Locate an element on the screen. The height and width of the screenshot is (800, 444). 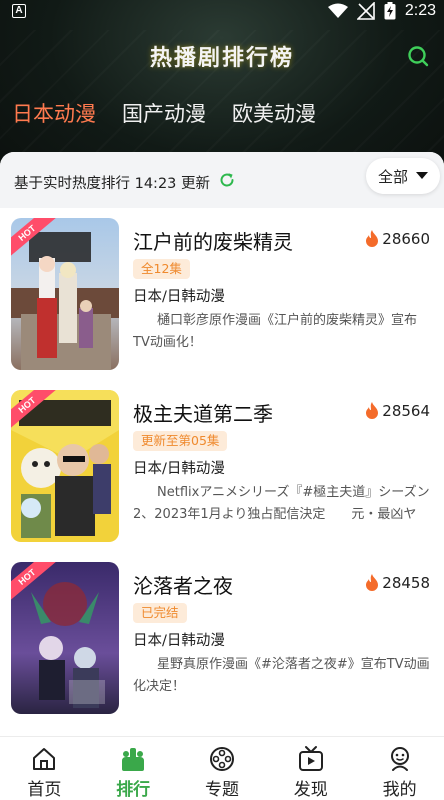
heat-value: 28458 is located at coordinates (406, 583).